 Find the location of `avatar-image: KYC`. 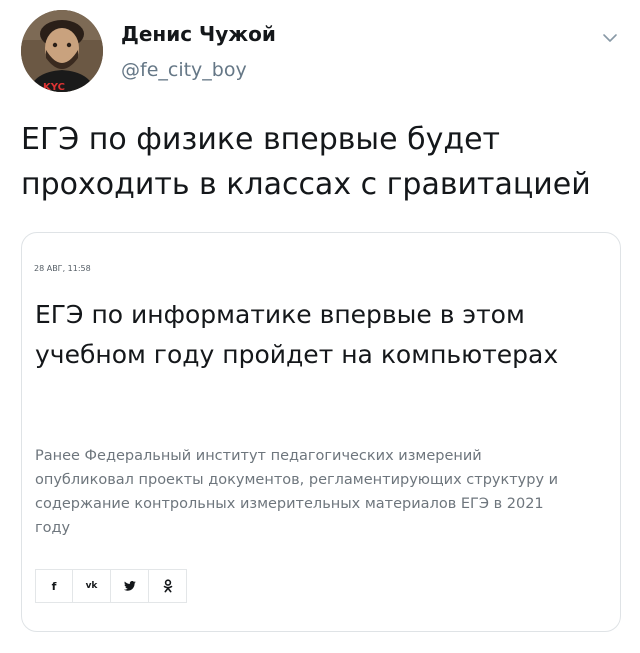

avatar-image: KYC is located at coordinates (62, 51).